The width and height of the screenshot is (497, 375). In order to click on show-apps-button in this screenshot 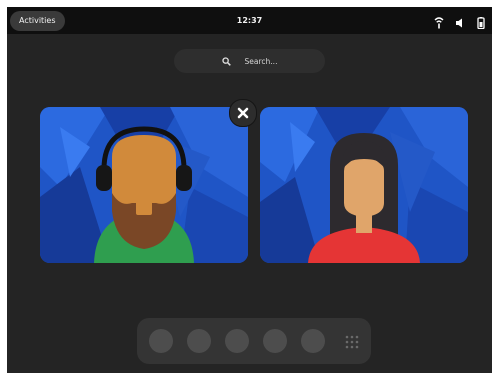, I will do `click(352, 341)`.